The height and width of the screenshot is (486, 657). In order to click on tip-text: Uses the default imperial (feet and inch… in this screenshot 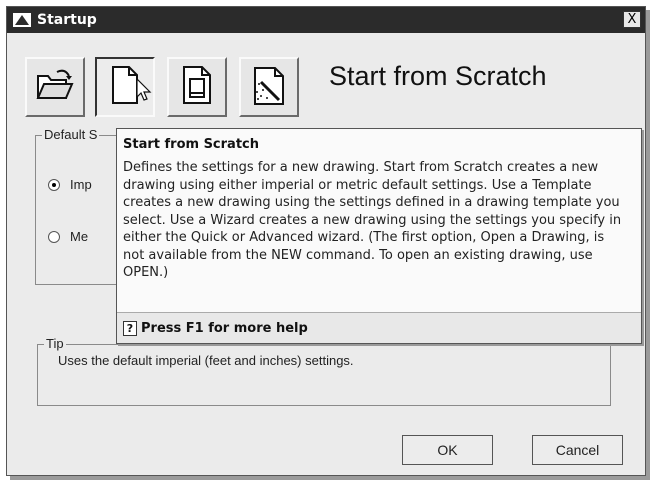, I will do `click(206, 360)`.